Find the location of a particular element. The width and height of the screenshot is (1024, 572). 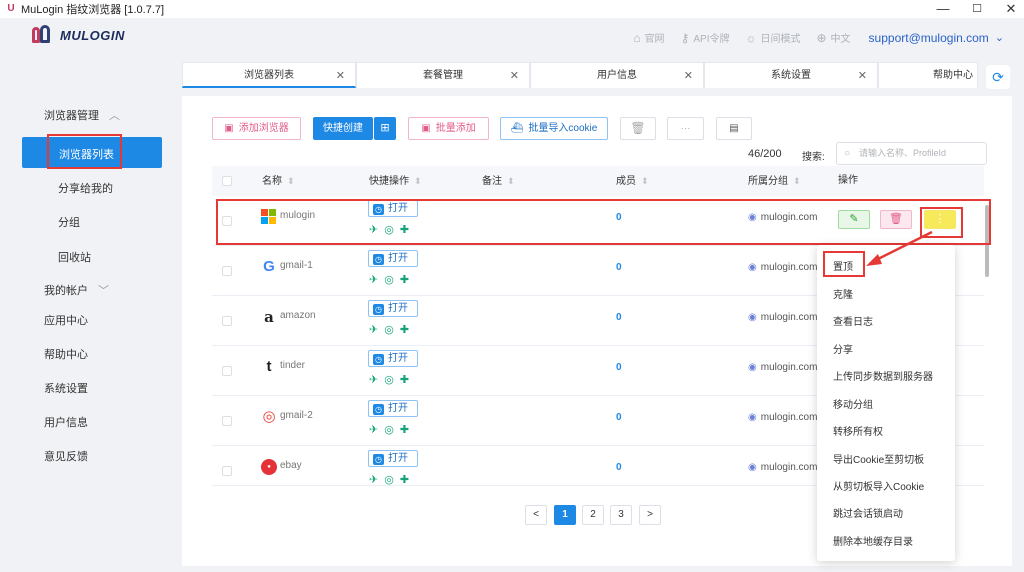

sun-icon: ☼ is located at coordinates (751, 37).